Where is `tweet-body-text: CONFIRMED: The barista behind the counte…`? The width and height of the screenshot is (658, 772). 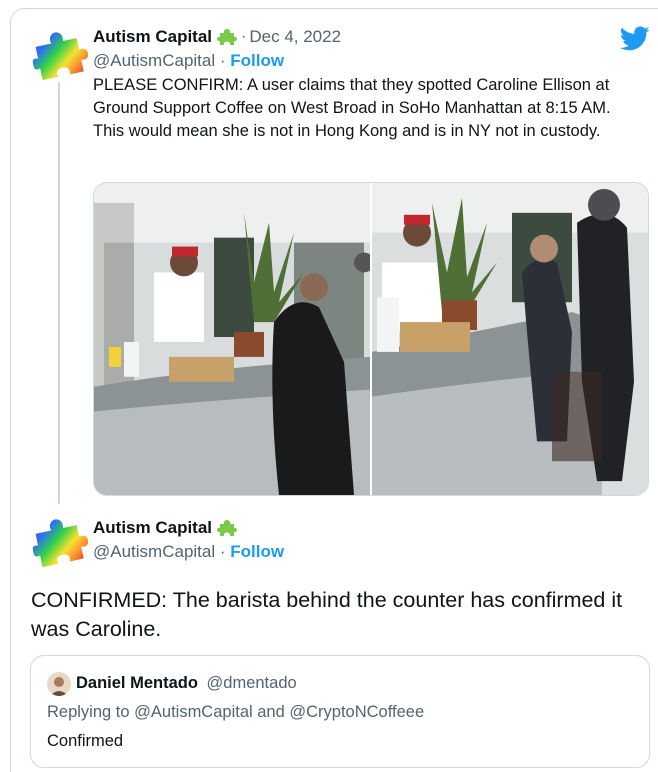
tweet-body-text: CONFIRMED: The barista behind the counte… is located at coordinates (327, 614).